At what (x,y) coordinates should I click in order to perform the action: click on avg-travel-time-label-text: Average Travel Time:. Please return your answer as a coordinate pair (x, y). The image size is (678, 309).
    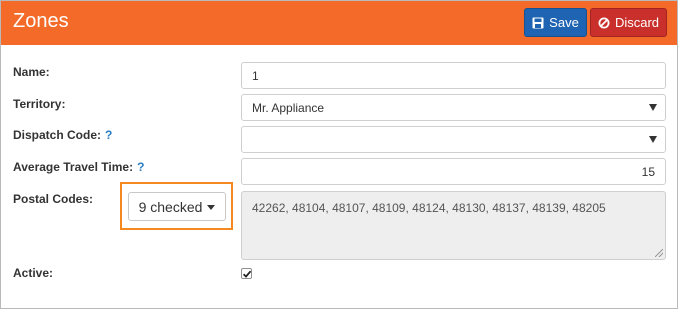
    Looking at the image, I should click on (73, 167).